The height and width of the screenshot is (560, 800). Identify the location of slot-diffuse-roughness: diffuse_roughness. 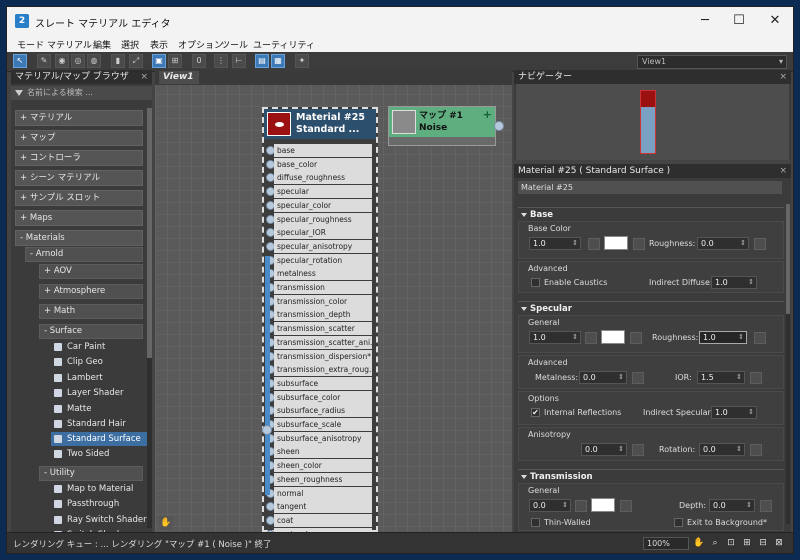
(323, 178).